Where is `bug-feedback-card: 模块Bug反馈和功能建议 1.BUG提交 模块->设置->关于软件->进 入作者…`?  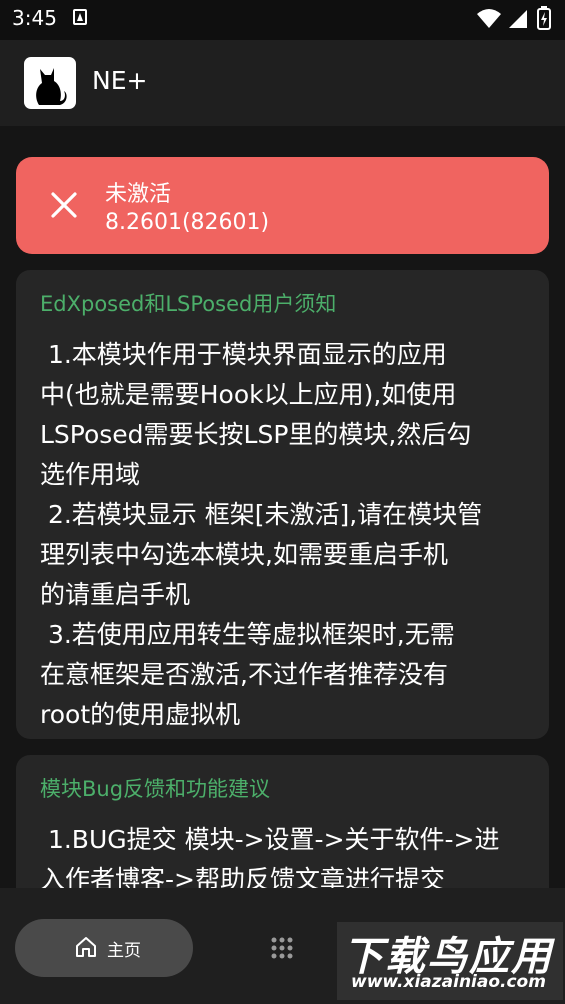 bug-feedback-card: 模块Bug反馈和功能建议 1.BUG提交 模块->设置->关于软件->进 入作者… is located at coordinates (282, 821).